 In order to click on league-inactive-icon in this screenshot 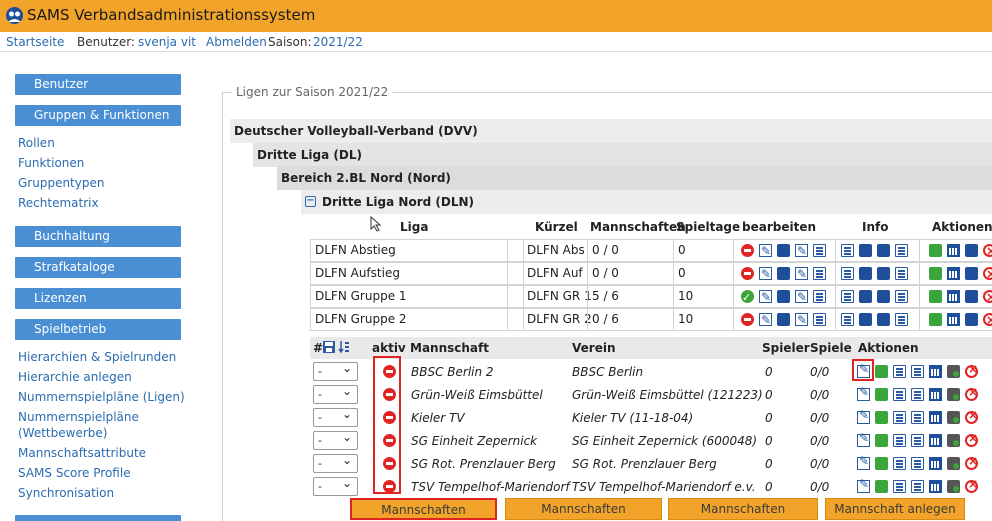, I will do `click(747, 273)`.